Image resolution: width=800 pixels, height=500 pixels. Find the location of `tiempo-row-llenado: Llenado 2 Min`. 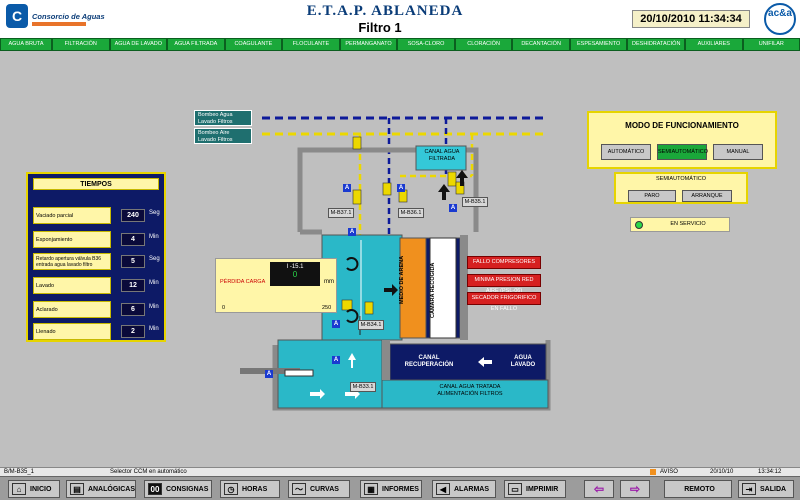

tiempo-row-llenado: Llenado 2 Min is located at coordinates (98, 331).